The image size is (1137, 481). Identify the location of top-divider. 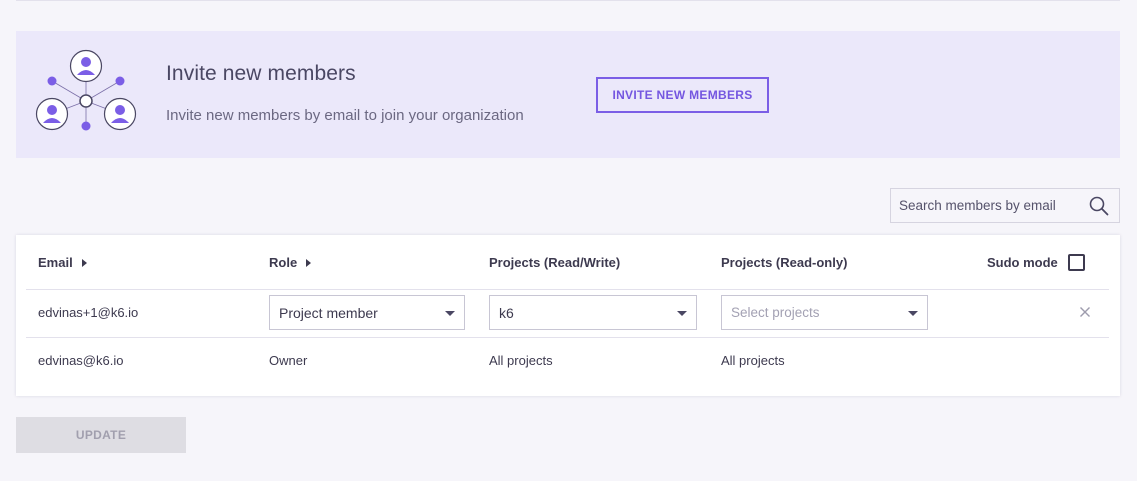
(568, 0).